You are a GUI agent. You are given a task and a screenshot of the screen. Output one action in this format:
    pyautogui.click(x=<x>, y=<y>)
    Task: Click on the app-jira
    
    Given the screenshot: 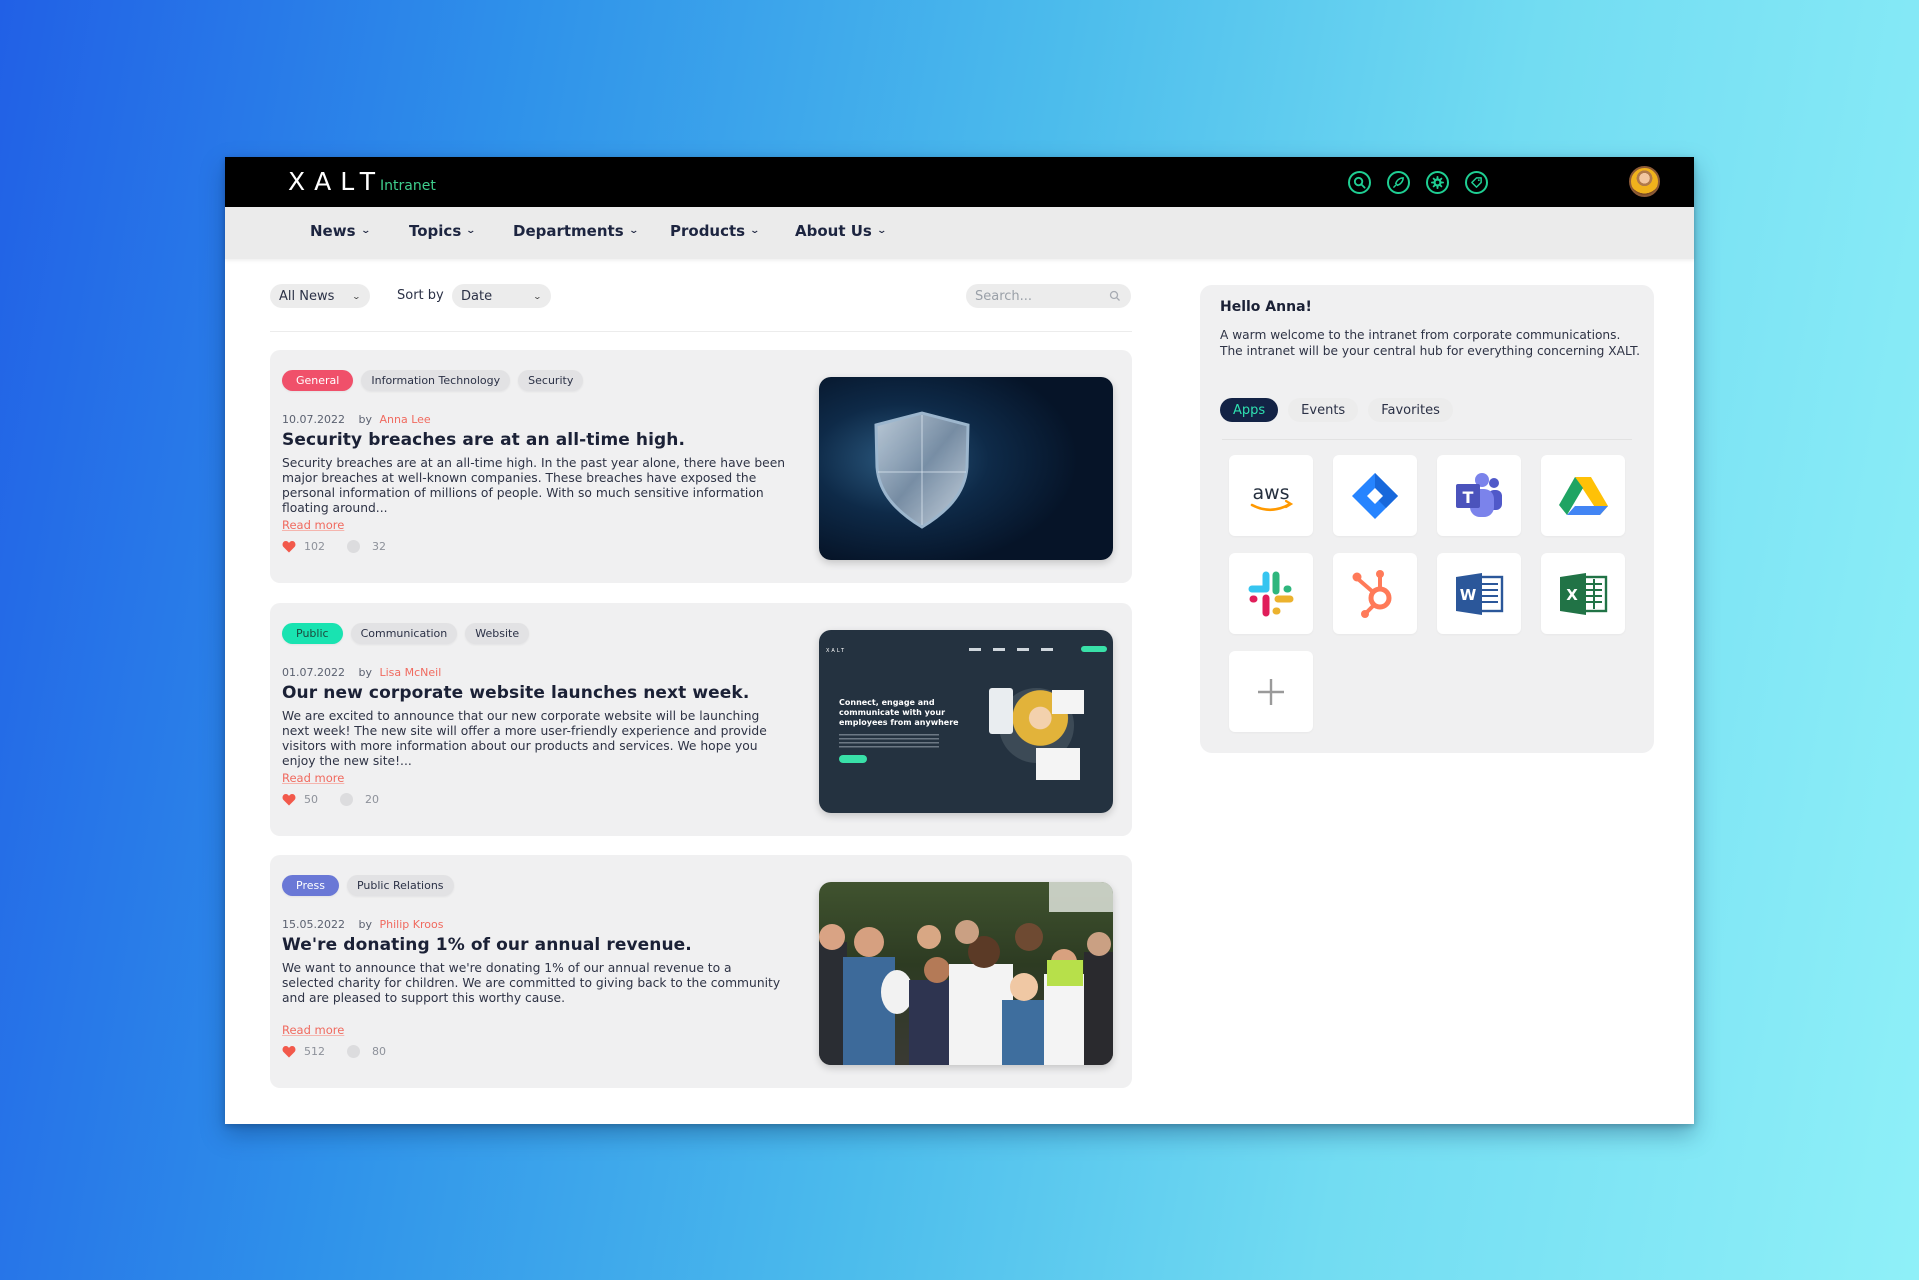 What is the action you would take?
    pyautogui.click(x=1375, y=495)
    